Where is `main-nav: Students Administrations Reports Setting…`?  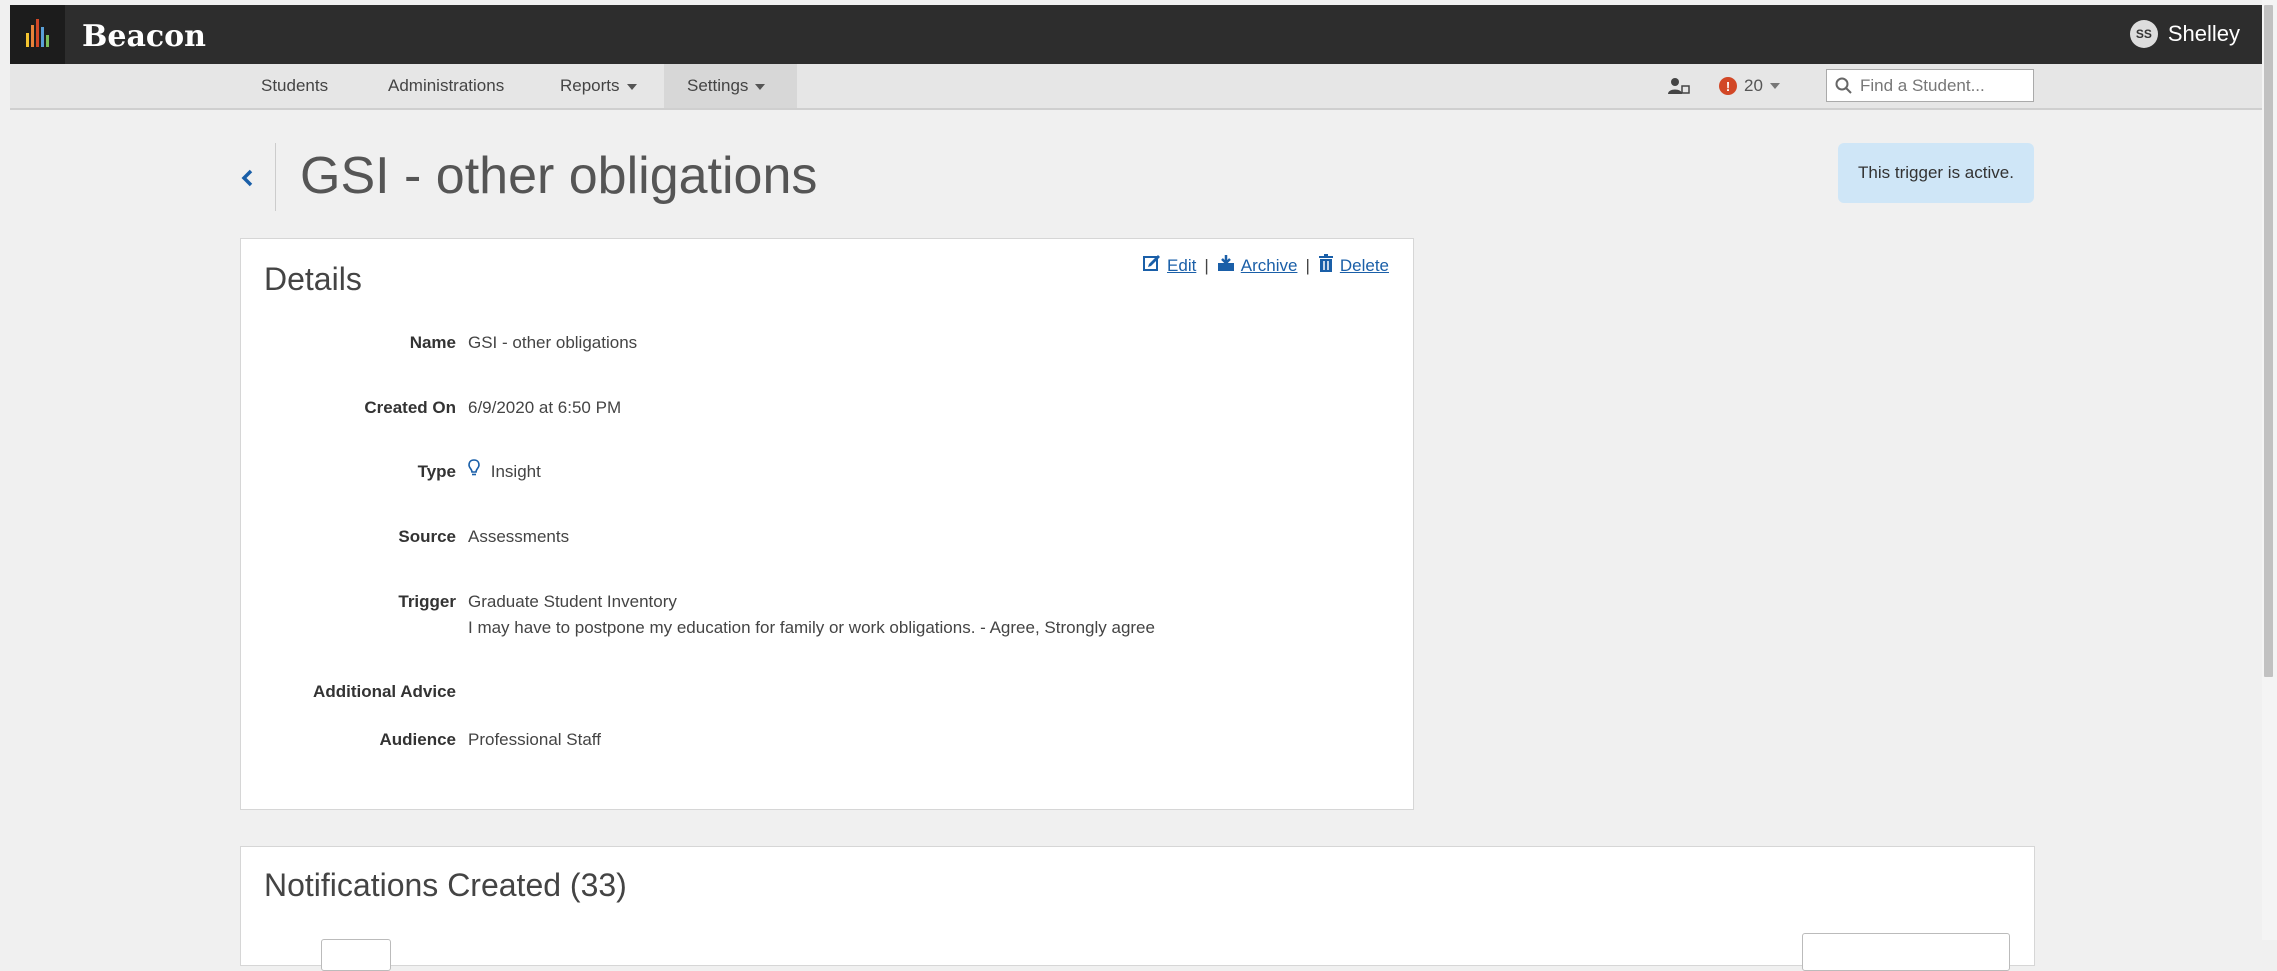 main-nav: Students Administrations Reports Setting… is located at coordinates (1136, 87).